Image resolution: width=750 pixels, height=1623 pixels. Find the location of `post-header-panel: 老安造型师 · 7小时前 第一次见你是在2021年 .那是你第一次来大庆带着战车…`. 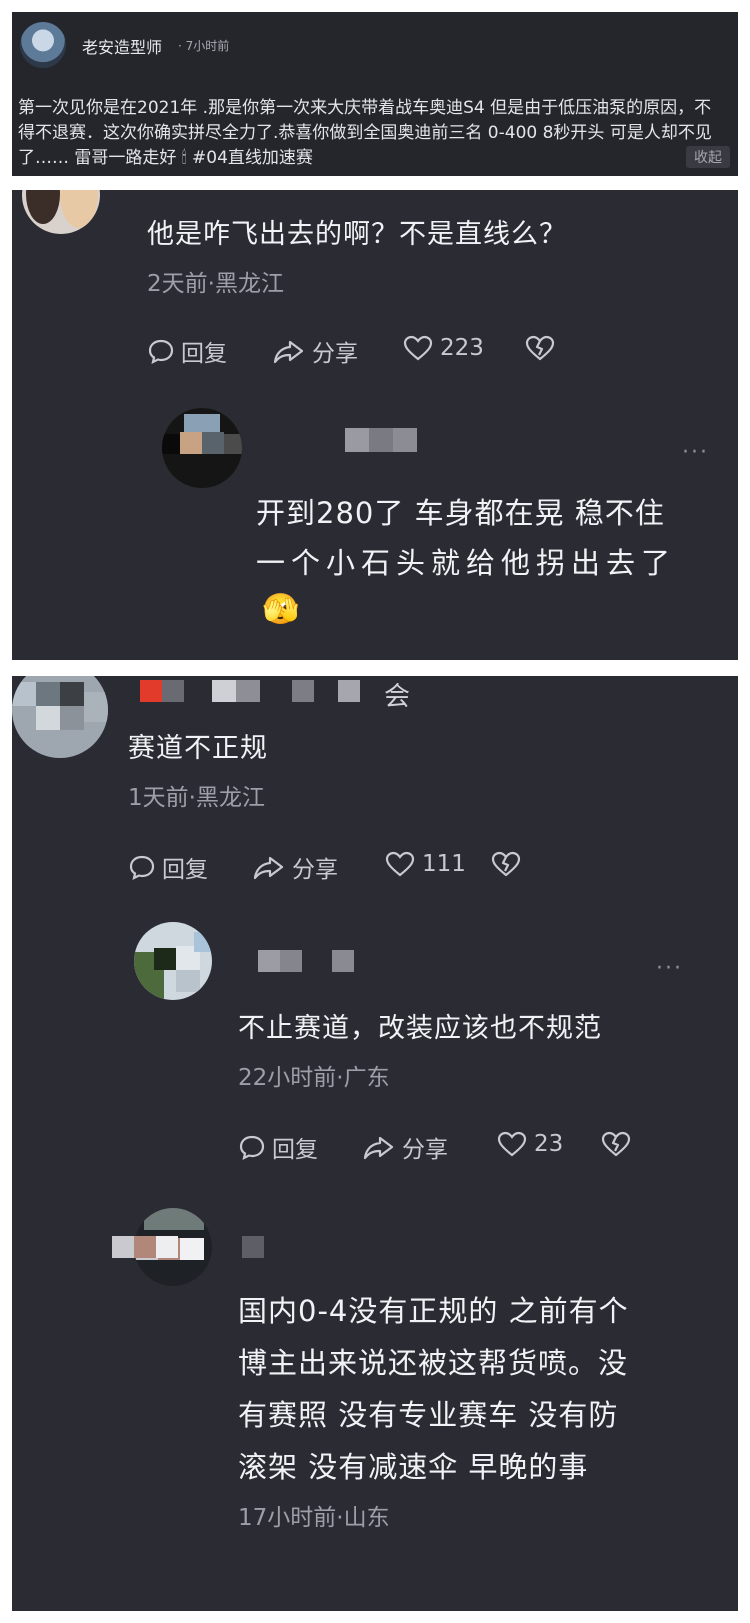

post-header-panel: 老安造型师 · 7小时前 第一次见你是在2021年 .那是你第一次来大庆带着战车… is located at coordinates (375, 94).